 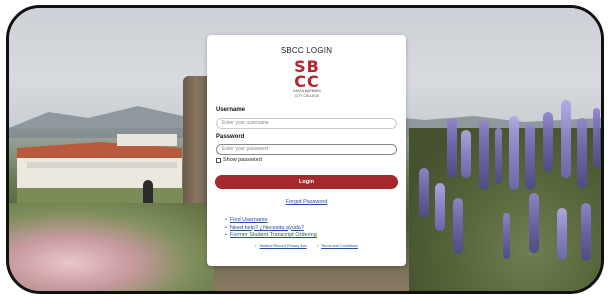 I want to click on list-item: • Need help? ¿Necesita ayuda?, so click(x=271, y=228).